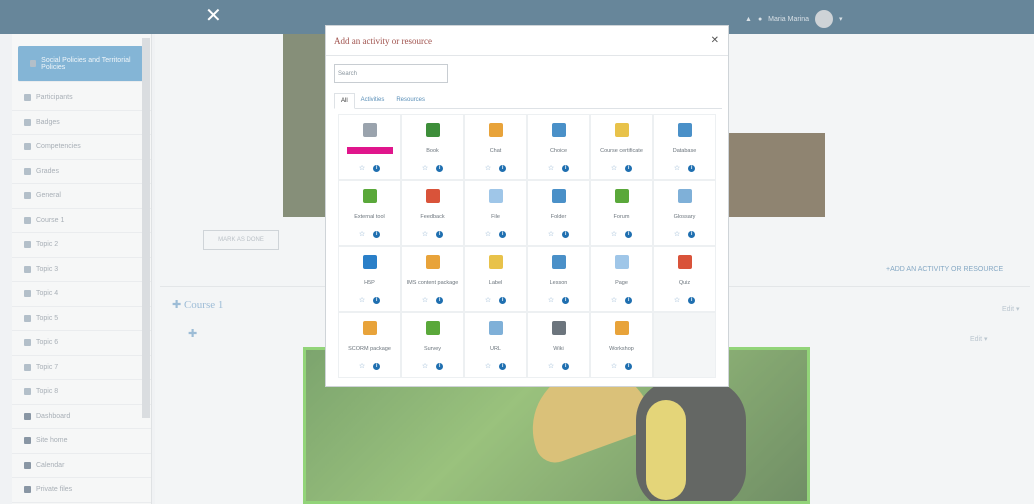 This screenshot has width=1034, height=504. What do you see at coordinates (528, 101) in the screenshot?
I see `chooser-tabs: All Activities Resources` at bounding box center [528, 101].